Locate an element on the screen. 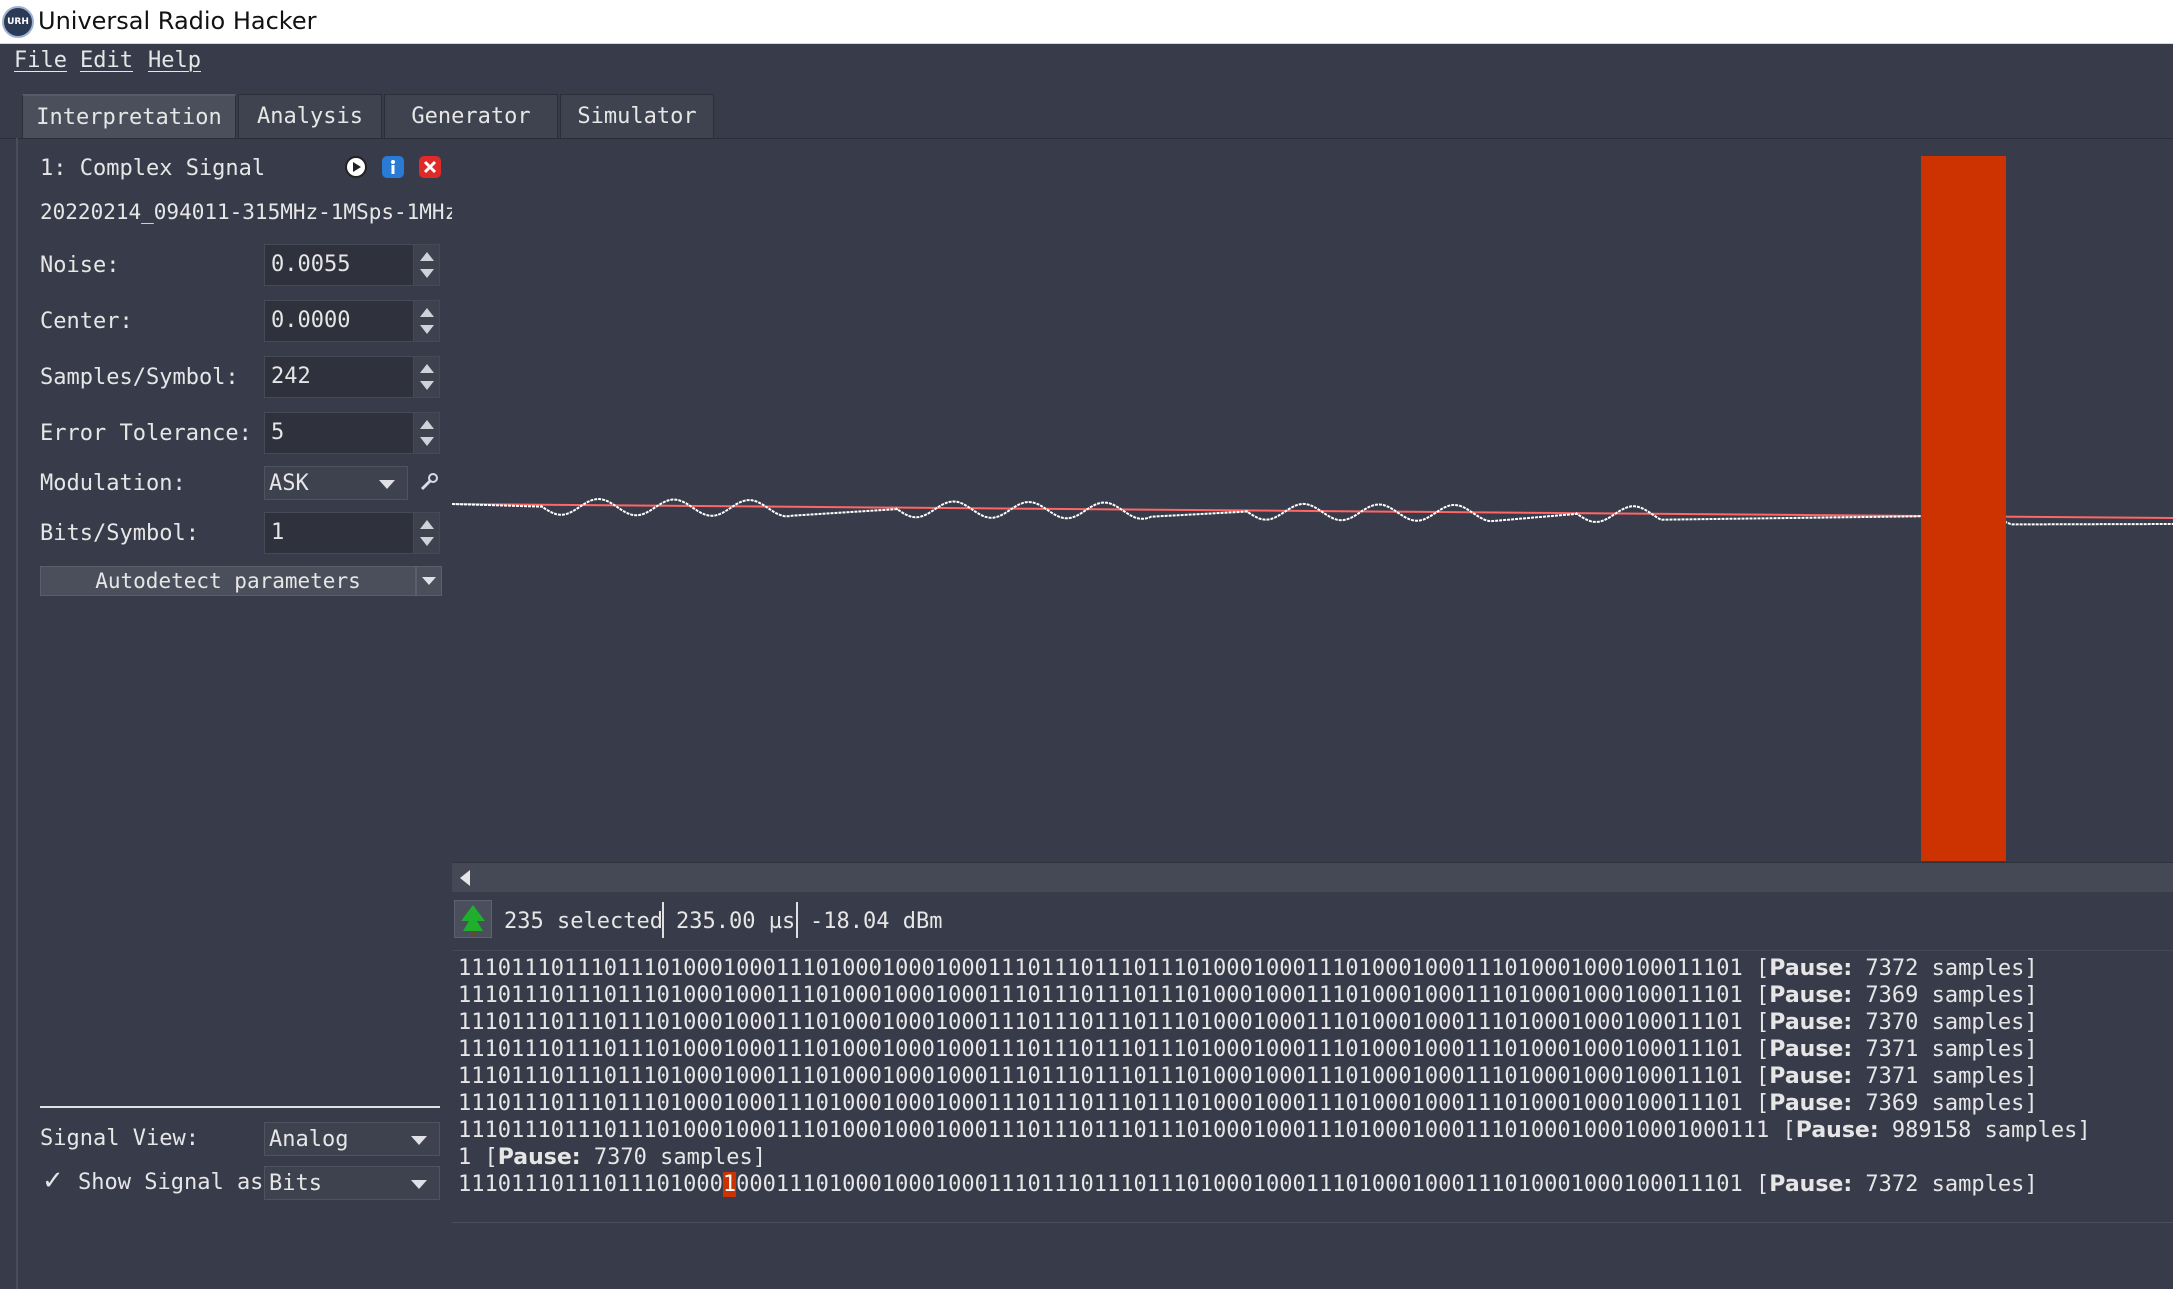  signal-title: 1: Complex Signal is located at coordinates (153, 168).